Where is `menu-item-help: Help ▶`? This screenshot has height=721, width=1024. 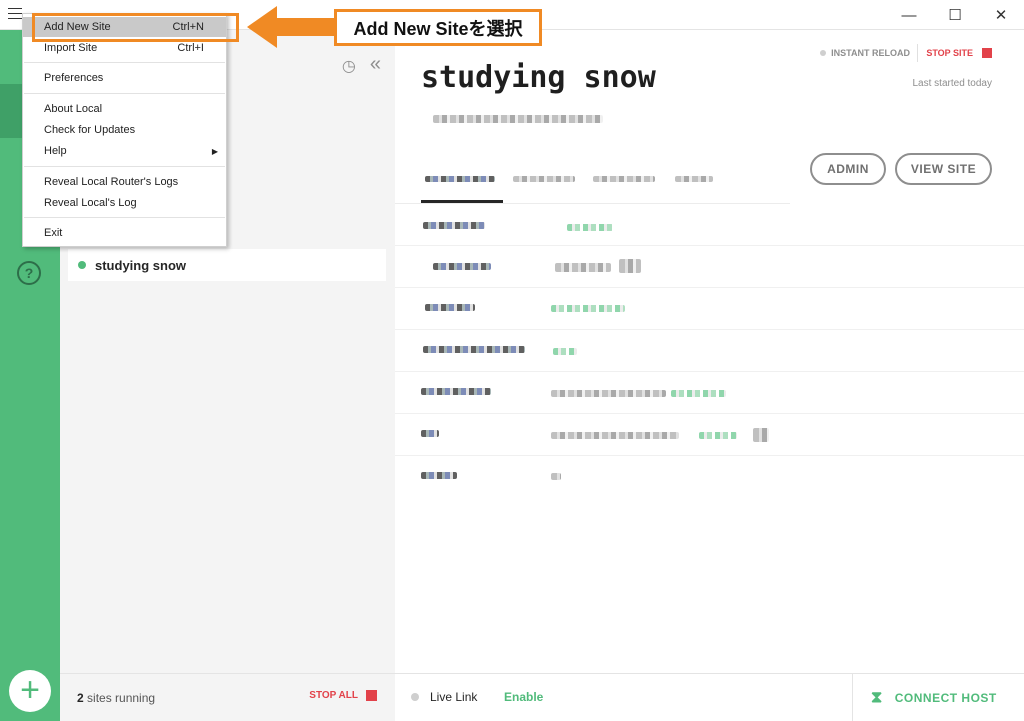
menu-item-help: Help ▶ is located at coordinates (124, 151).